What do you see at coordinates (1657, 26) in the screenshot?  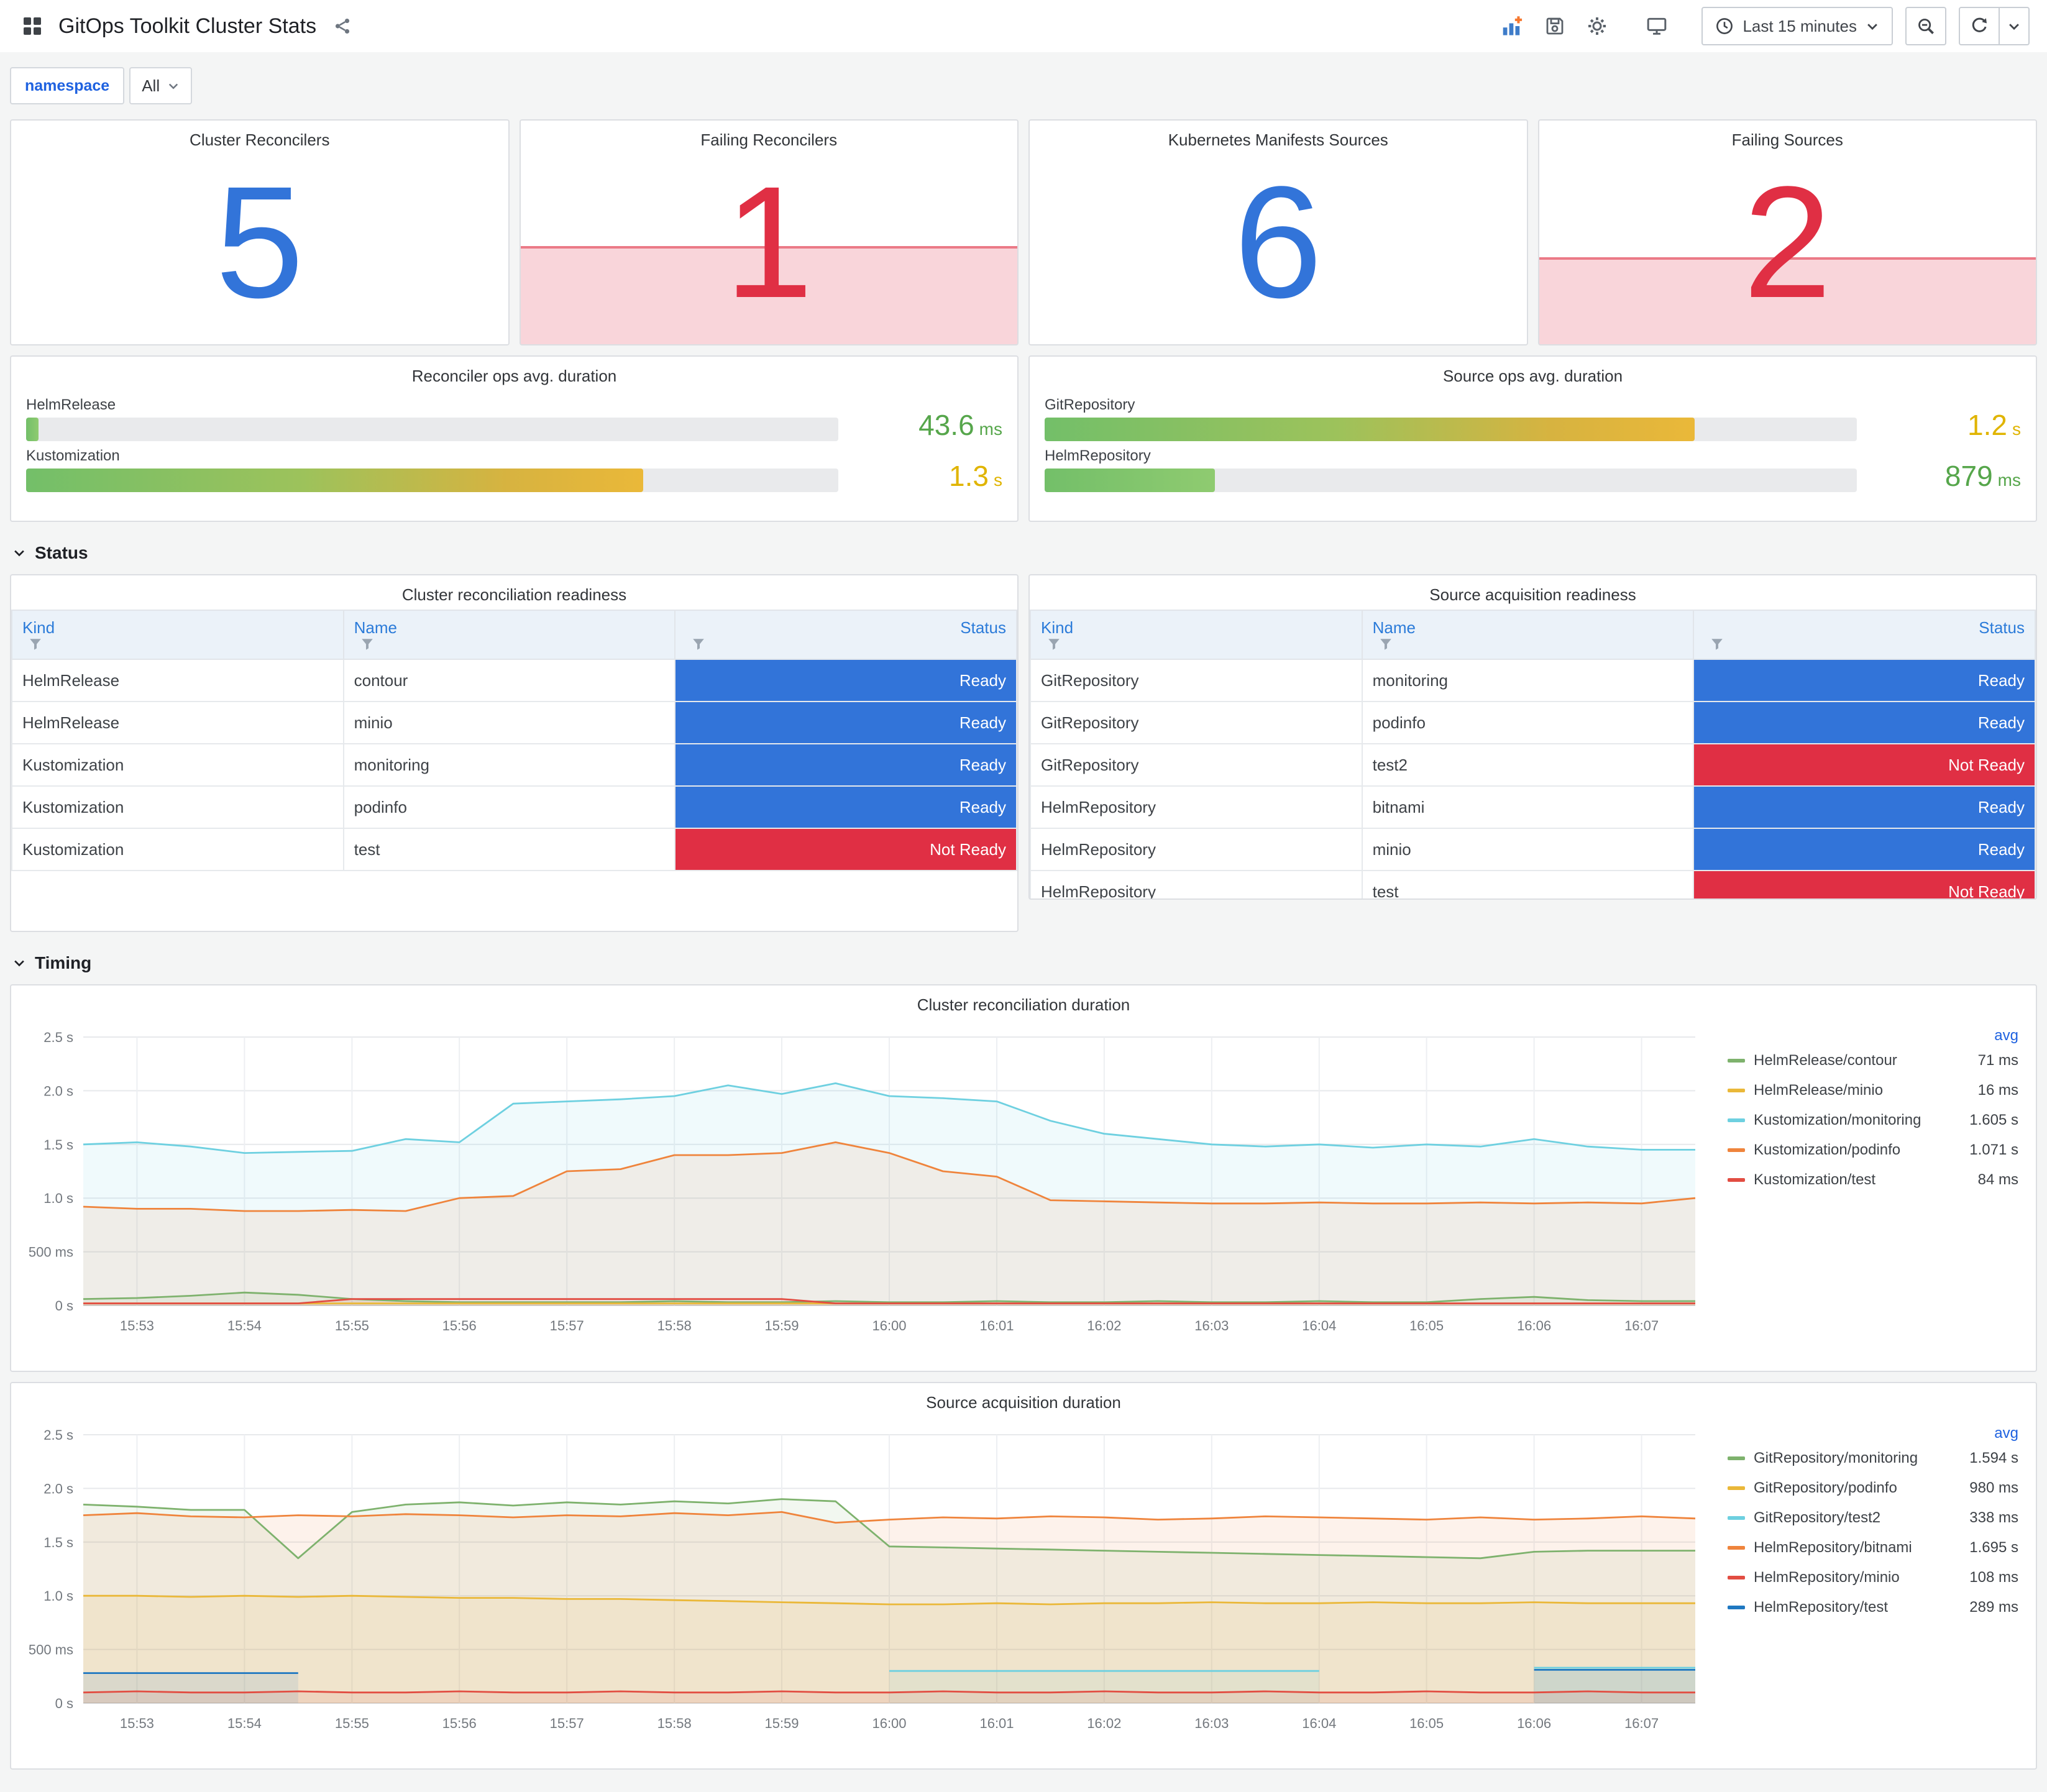 I see `cycle-view-icon` at bounding box center [1657, 26].